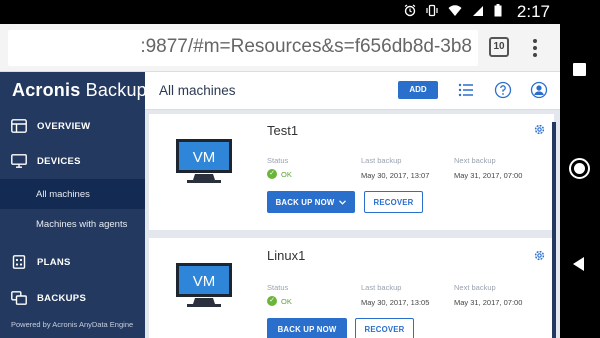  Describe the element at coordinates (579, 69) in the screenshot. I see `recents-icon` at that location.